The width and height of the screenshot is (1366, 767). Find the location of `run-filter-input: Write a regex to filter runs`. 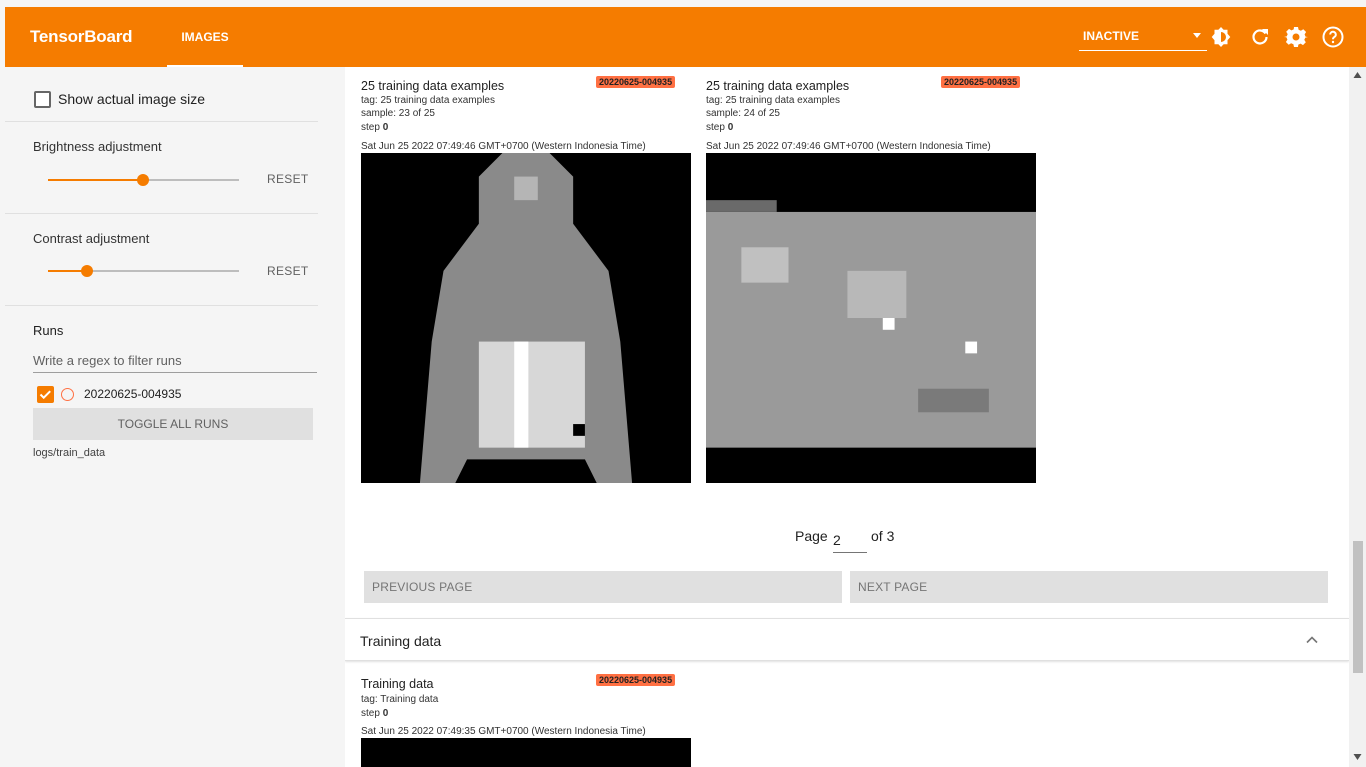

run-filter-input: Write a regex to filter runs is located at coordinates (175, 360).